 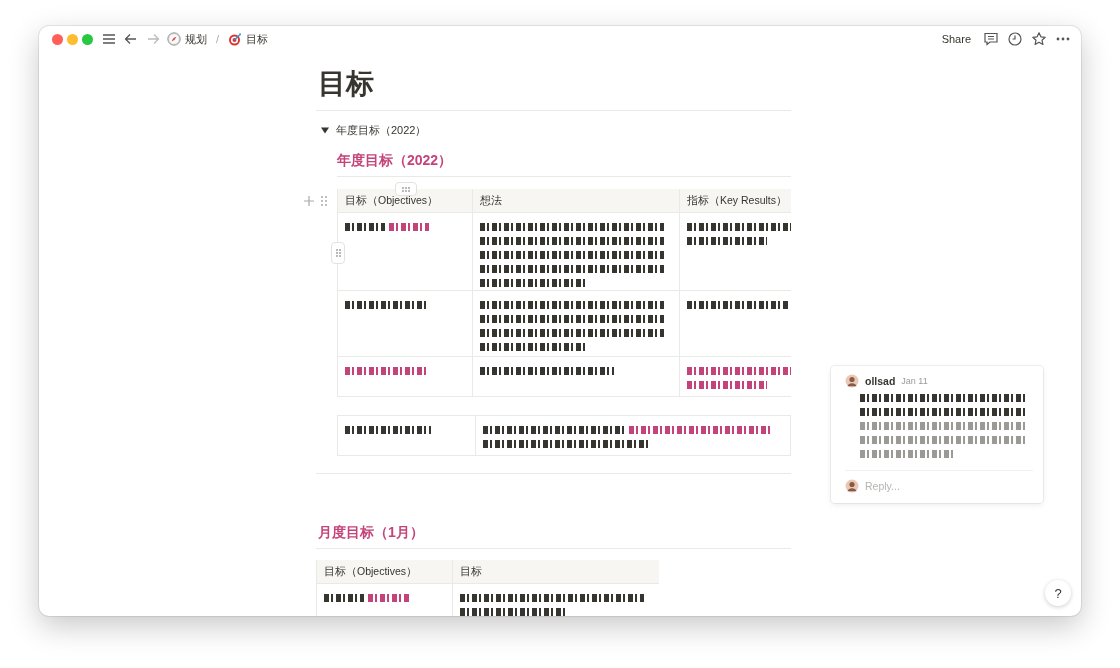 I want to click on back-arrow-icon, so click(x=131, y=39).